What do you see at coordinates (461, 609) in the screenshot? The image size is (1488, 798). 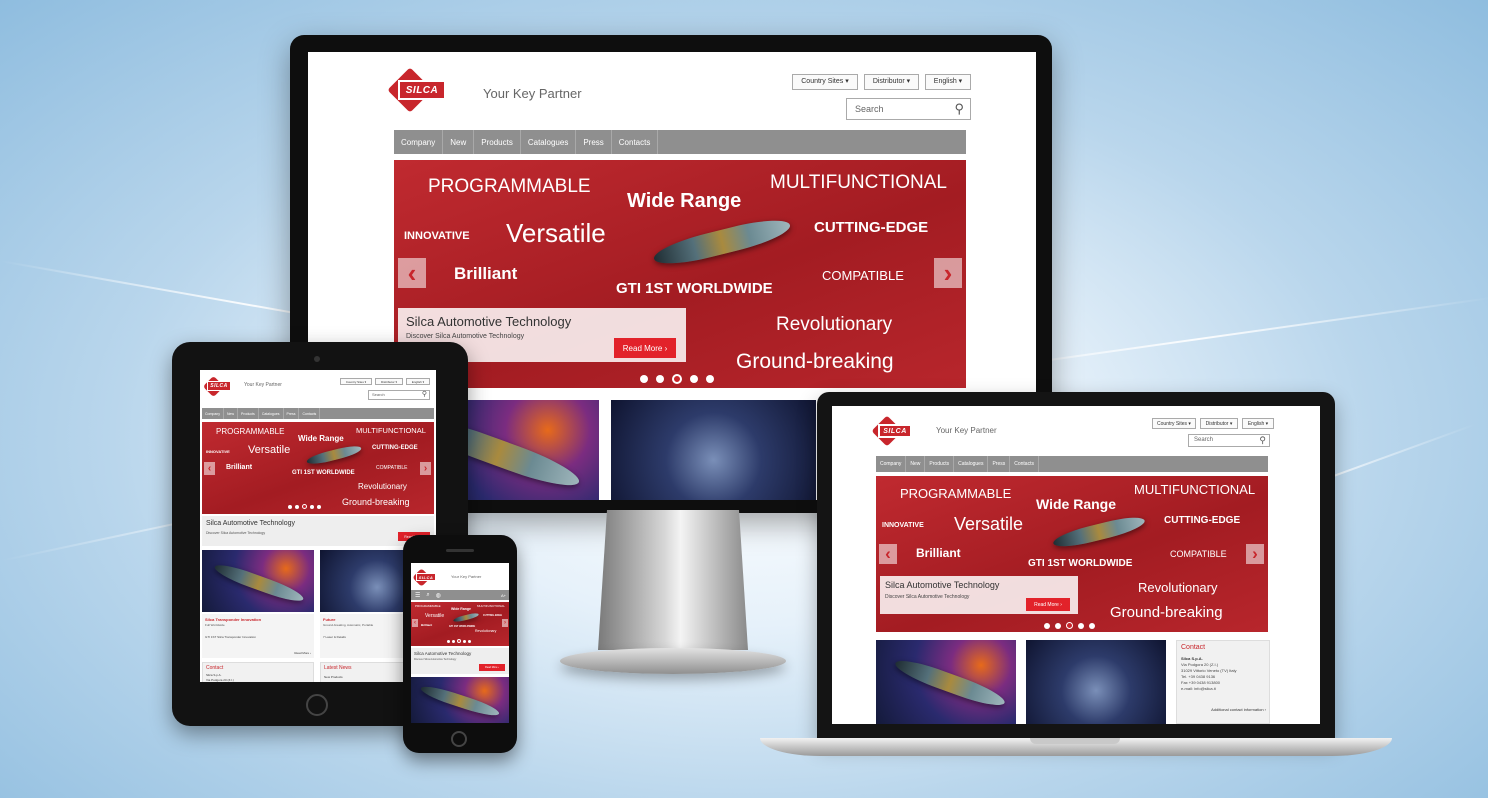 I see `hero-word-wide-range: Wide Range` at bounding box center [461, 609].